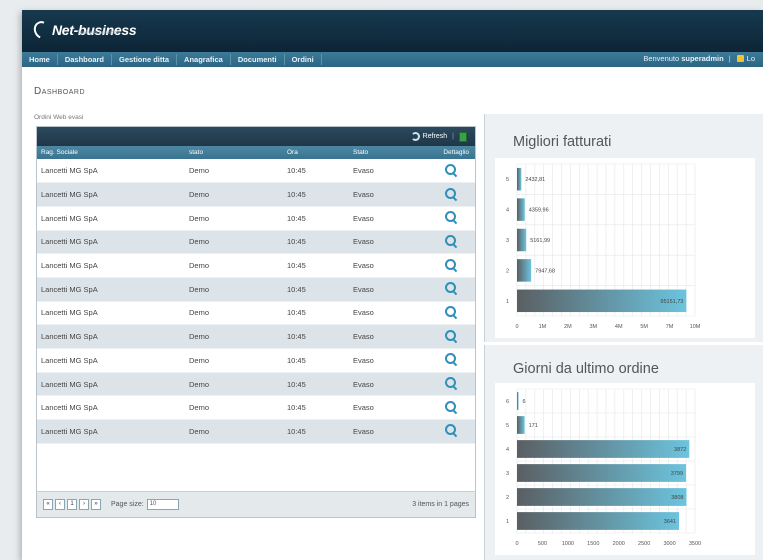 The image size is (763, 560). What do you see at coordinates (145, 59) in the screenshot?
I see `nav-gestione-ditta: Gestione ditta` at bounding box center [145, 59].